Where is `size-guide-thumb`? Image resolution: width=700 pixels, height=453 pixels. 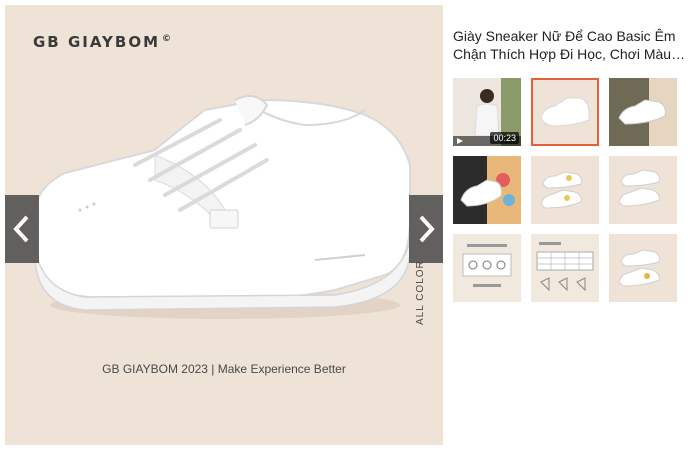 size-guide-thumb is located at coordinates (487, 268).